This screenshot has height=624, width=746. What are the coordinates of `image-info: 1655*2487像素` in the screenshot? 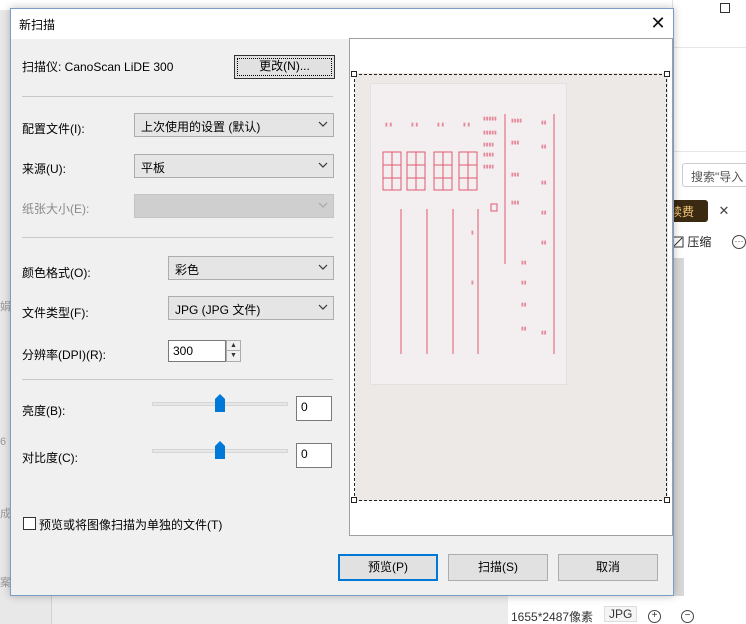 It's located at (552, 617).